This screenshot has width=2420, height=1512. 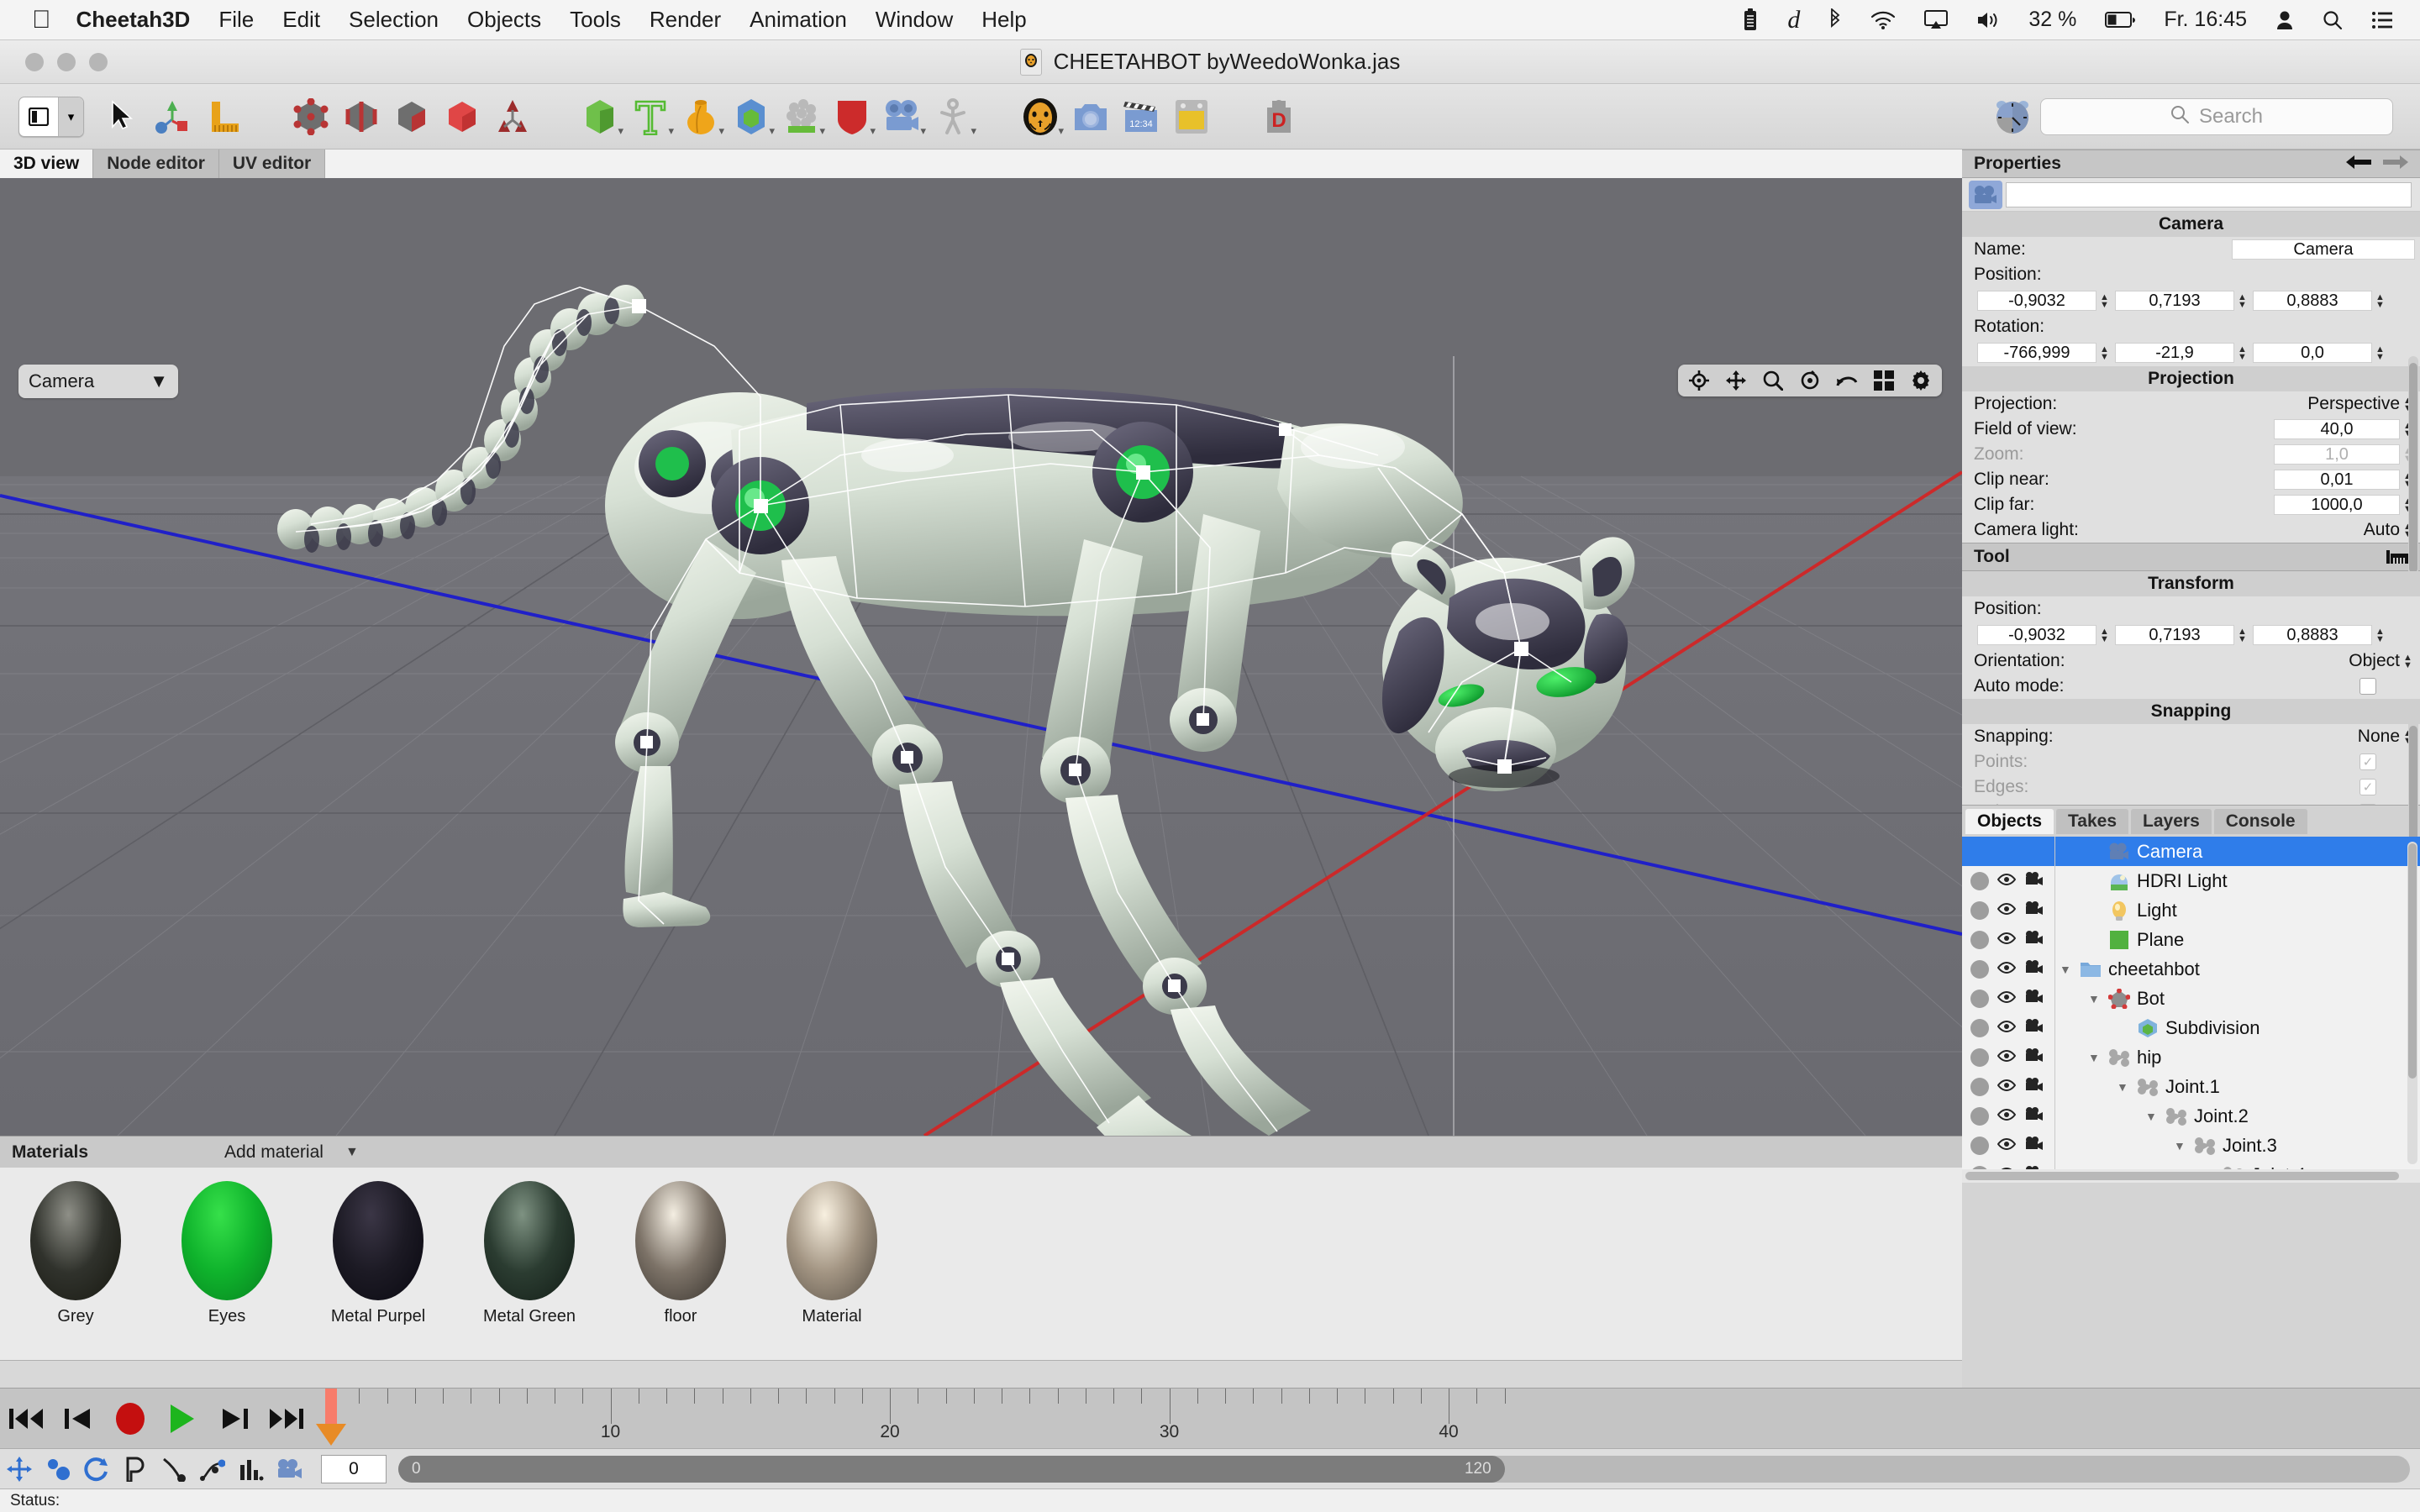 I want to click on zoom-button, so click(x=98, y=61).